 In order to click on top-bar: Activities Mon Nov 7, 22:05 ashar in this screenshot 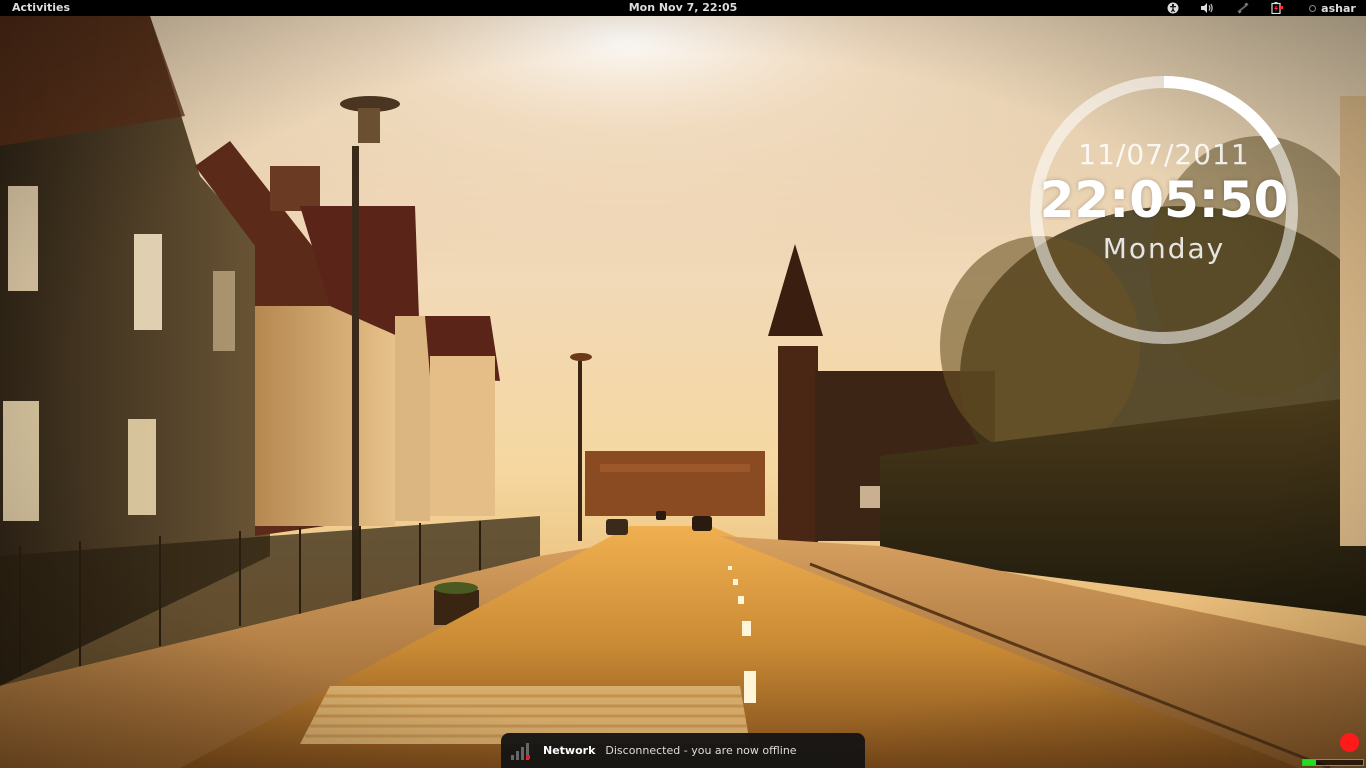, I will do `click(683, 8)`.